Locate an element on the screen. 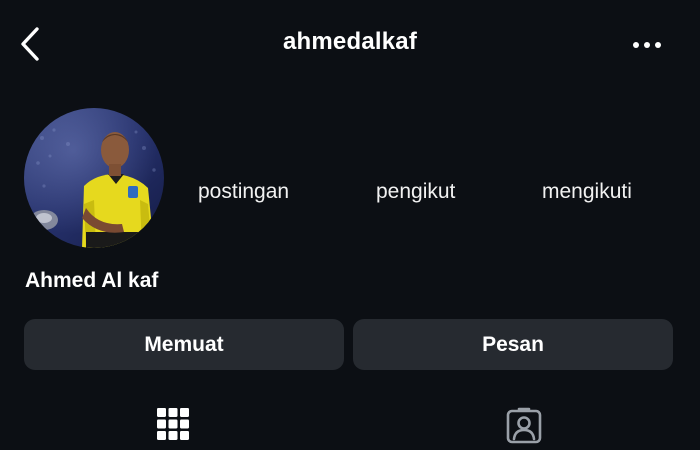 This screenshot has width=700, height=450. tab-posts-grid is located at coordinates (173, 428).